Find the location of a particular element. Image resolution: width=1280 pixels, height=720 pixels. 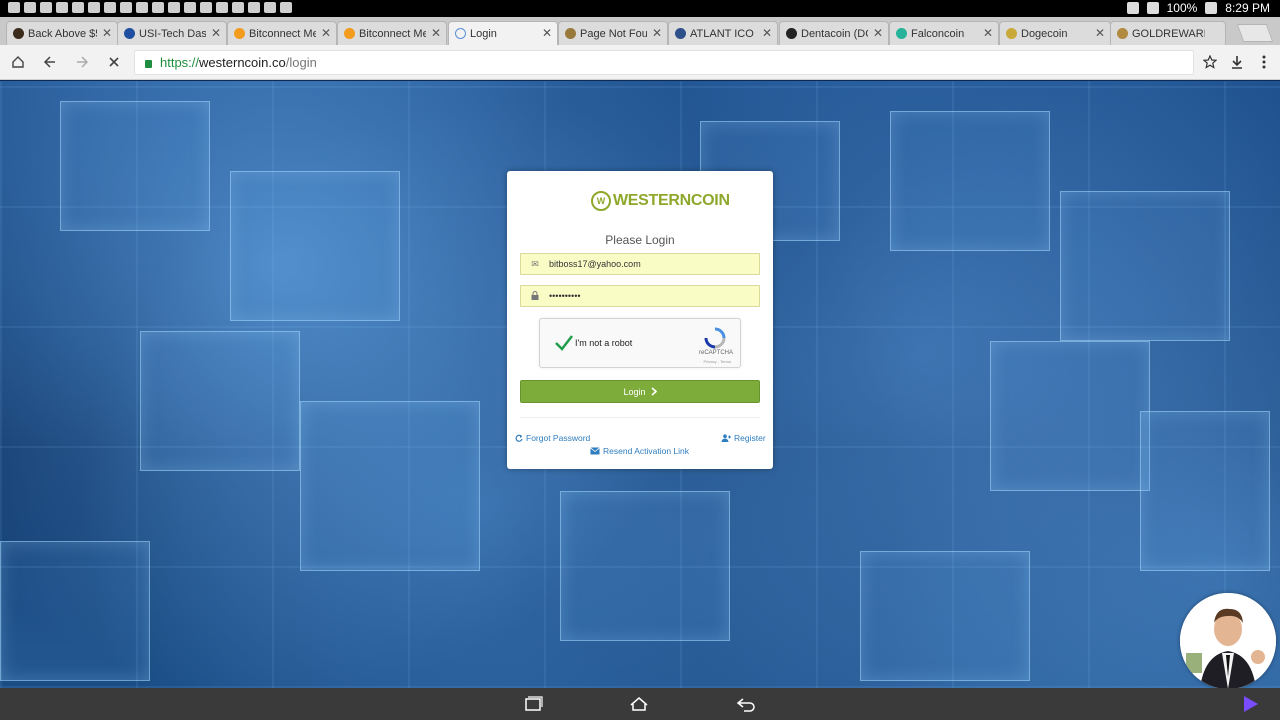

tab-label: USI-Tech Dashb is located at coordinates (172, 33).